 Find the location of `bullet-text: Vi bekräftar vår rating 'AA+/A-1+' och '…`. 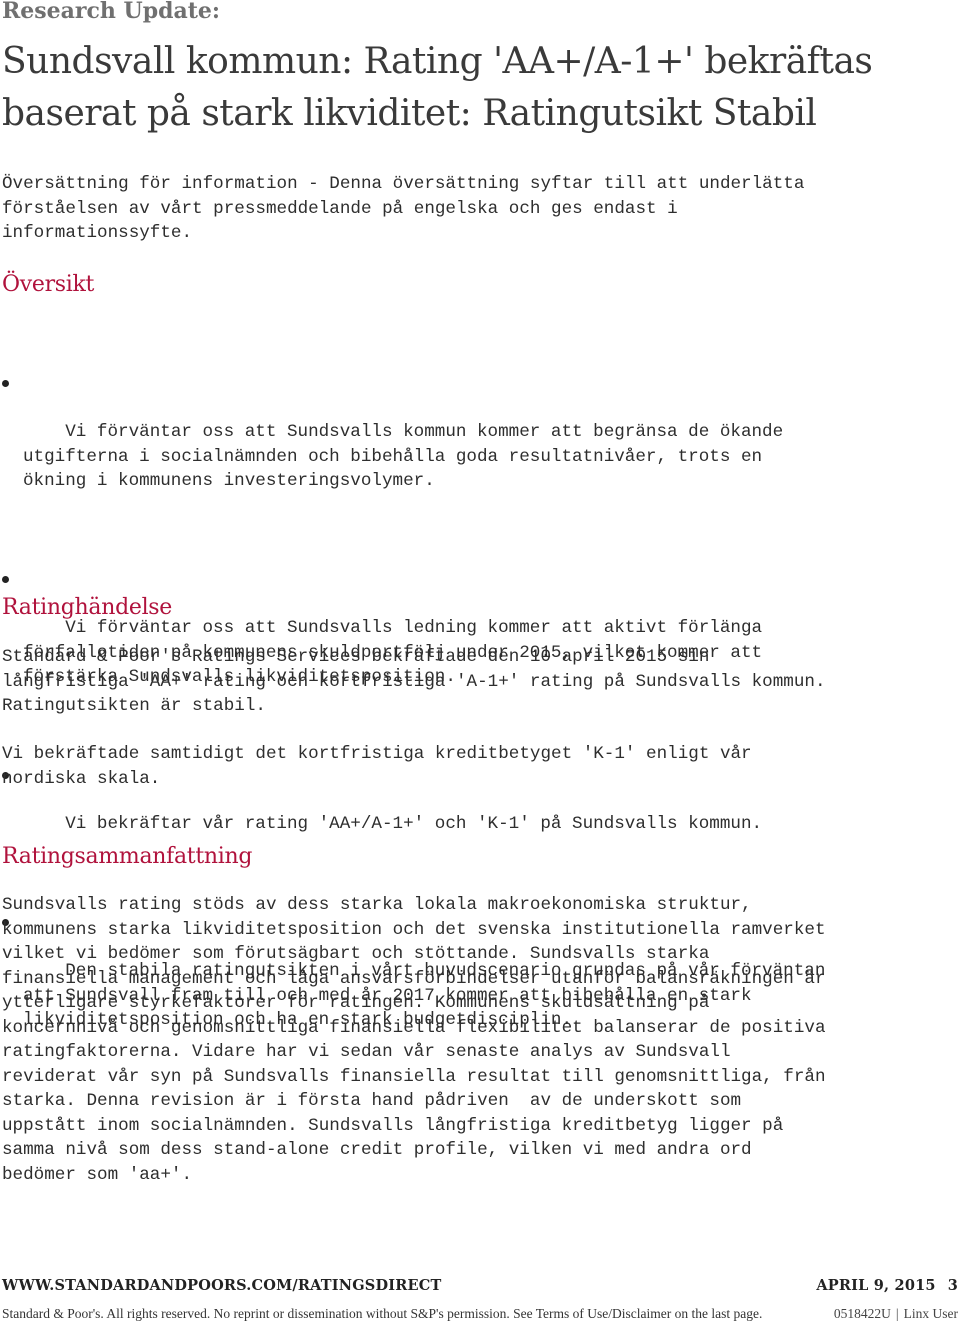

bullet-text: Vi bekräftar vår rating 'AA+/A-1+' och '… is located at coordinates (414, 824).